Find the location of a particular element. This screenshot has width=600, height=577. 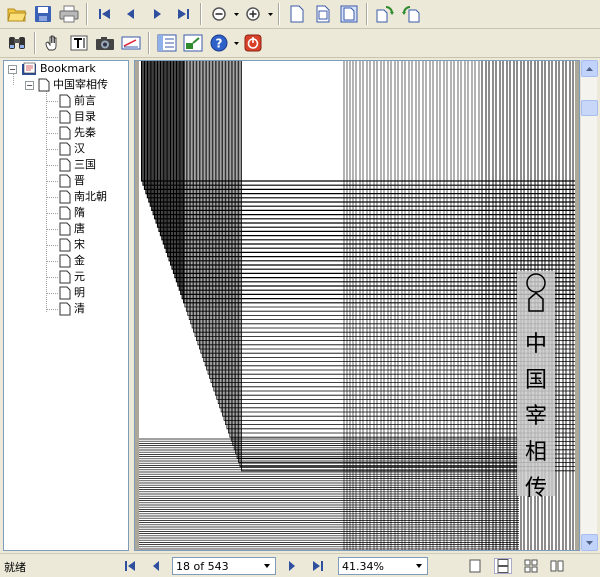

tree-item-chapter: 目录 is located at coordinates (77, 117).